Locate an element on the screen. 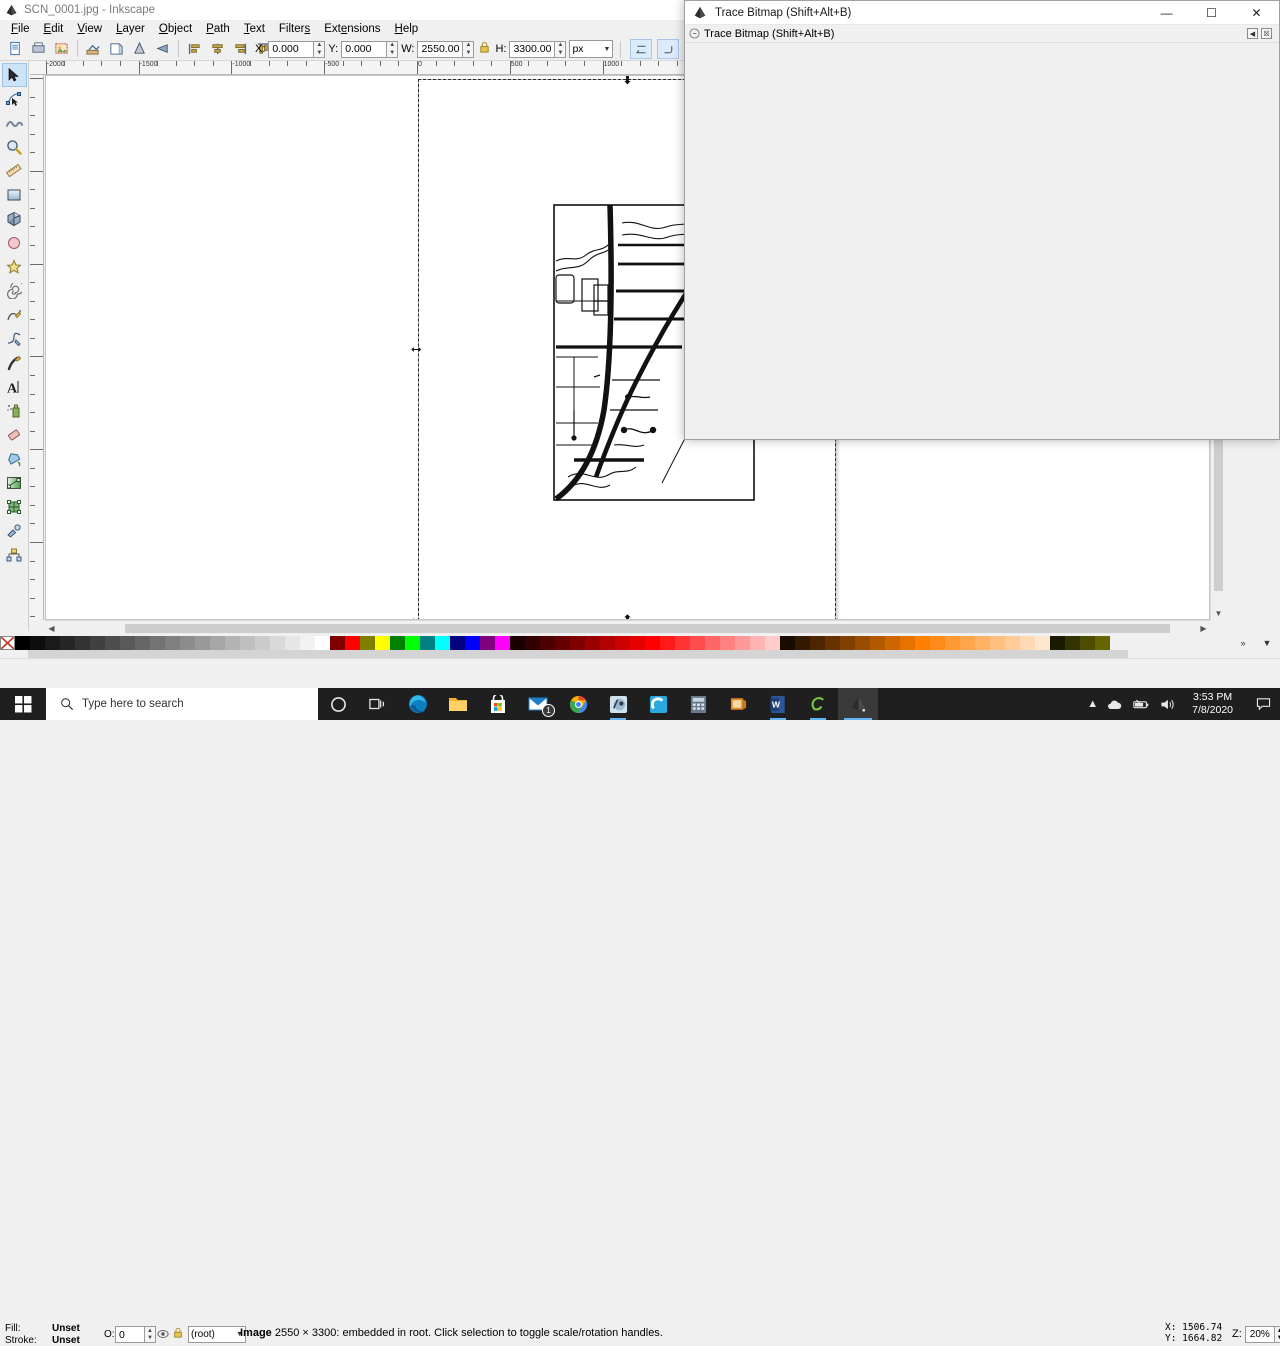 This screenshot has width=1280, height=1346. taskbar-file-explorer-icon is located at coordinates (458, 704).